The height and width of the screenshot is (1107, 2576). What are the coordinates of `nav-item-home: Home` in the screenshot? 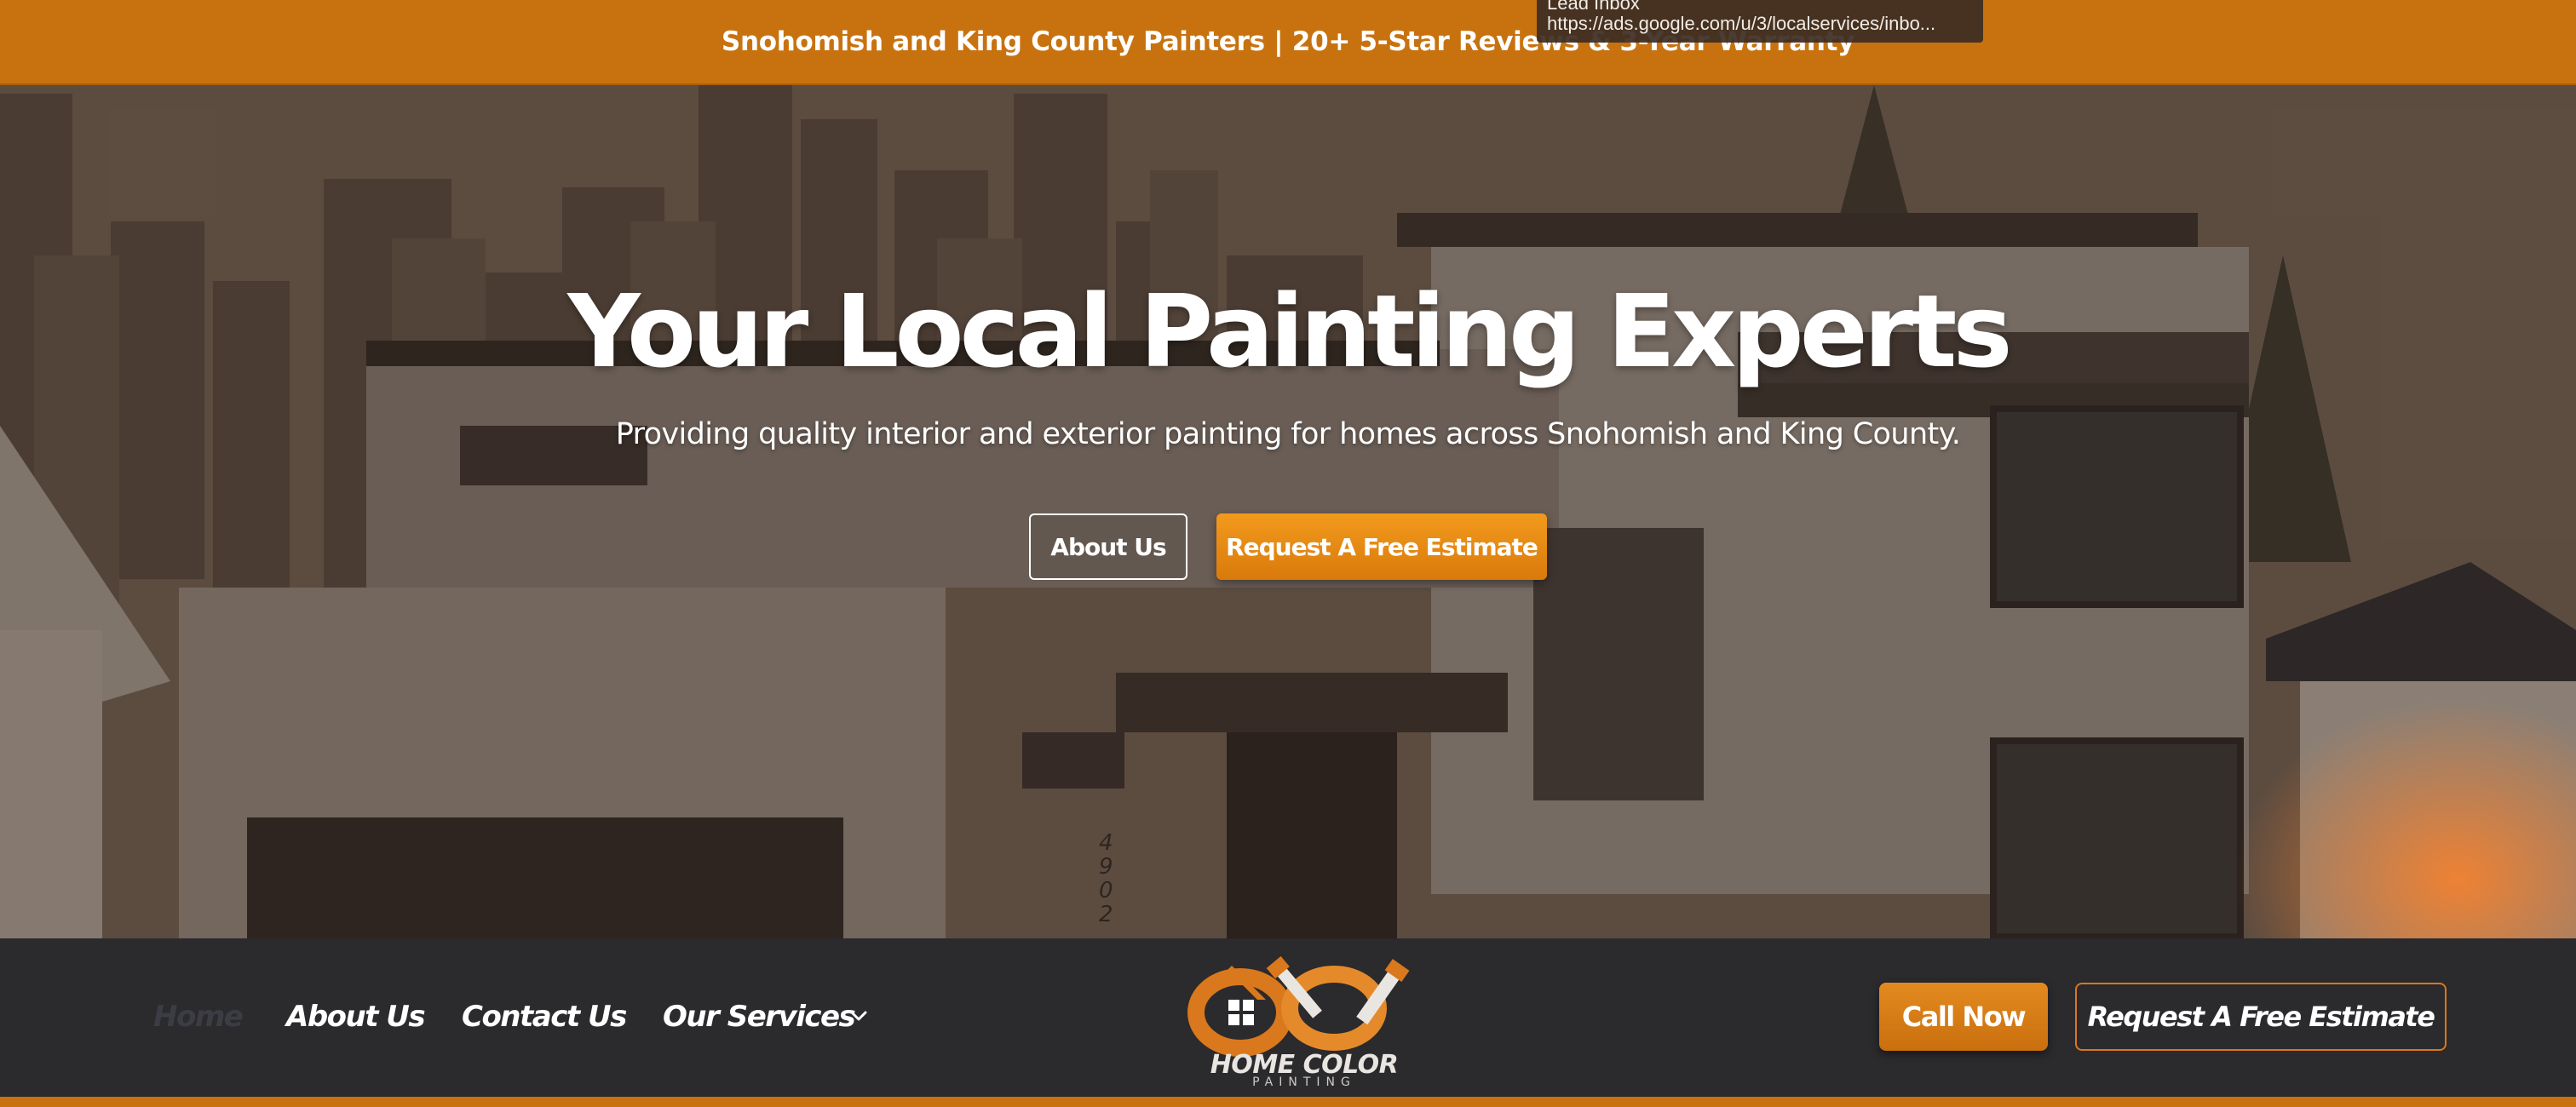 It's located at (199, 1016).